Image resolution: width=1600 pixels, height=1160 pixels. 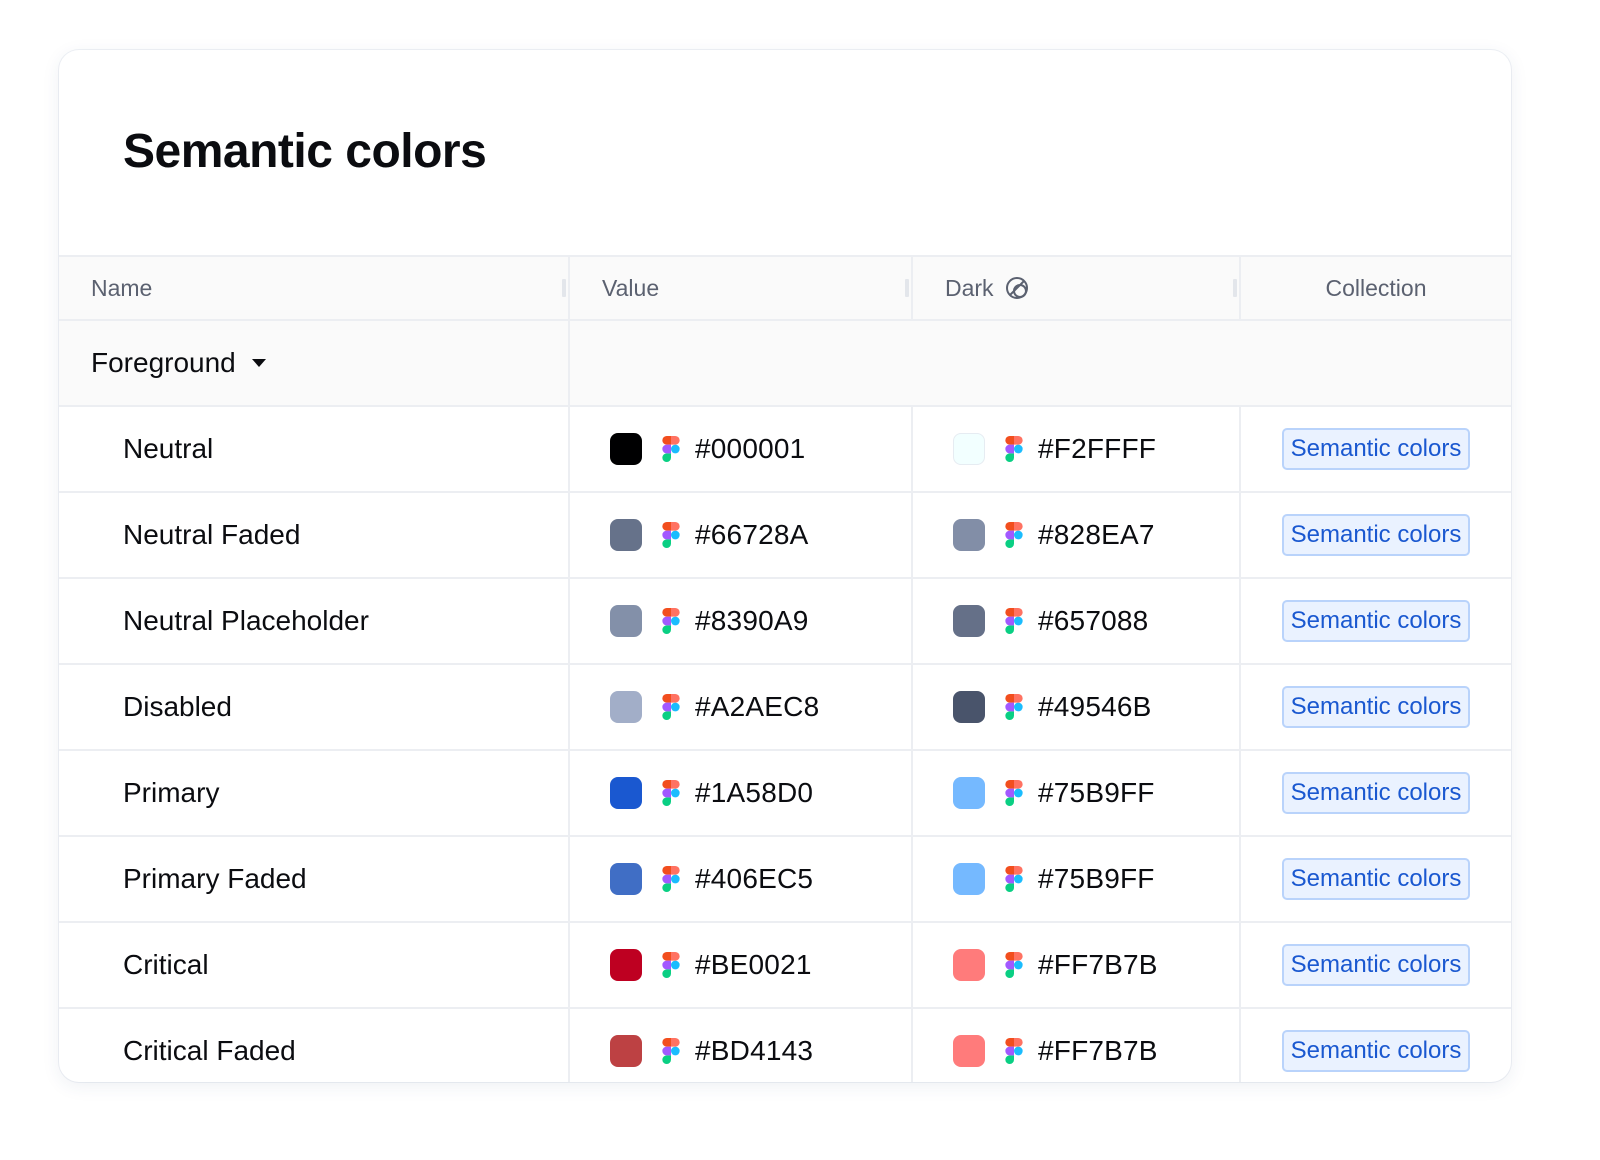 I want to click on color-name: Primary Faded, so click(x=215, y=878).